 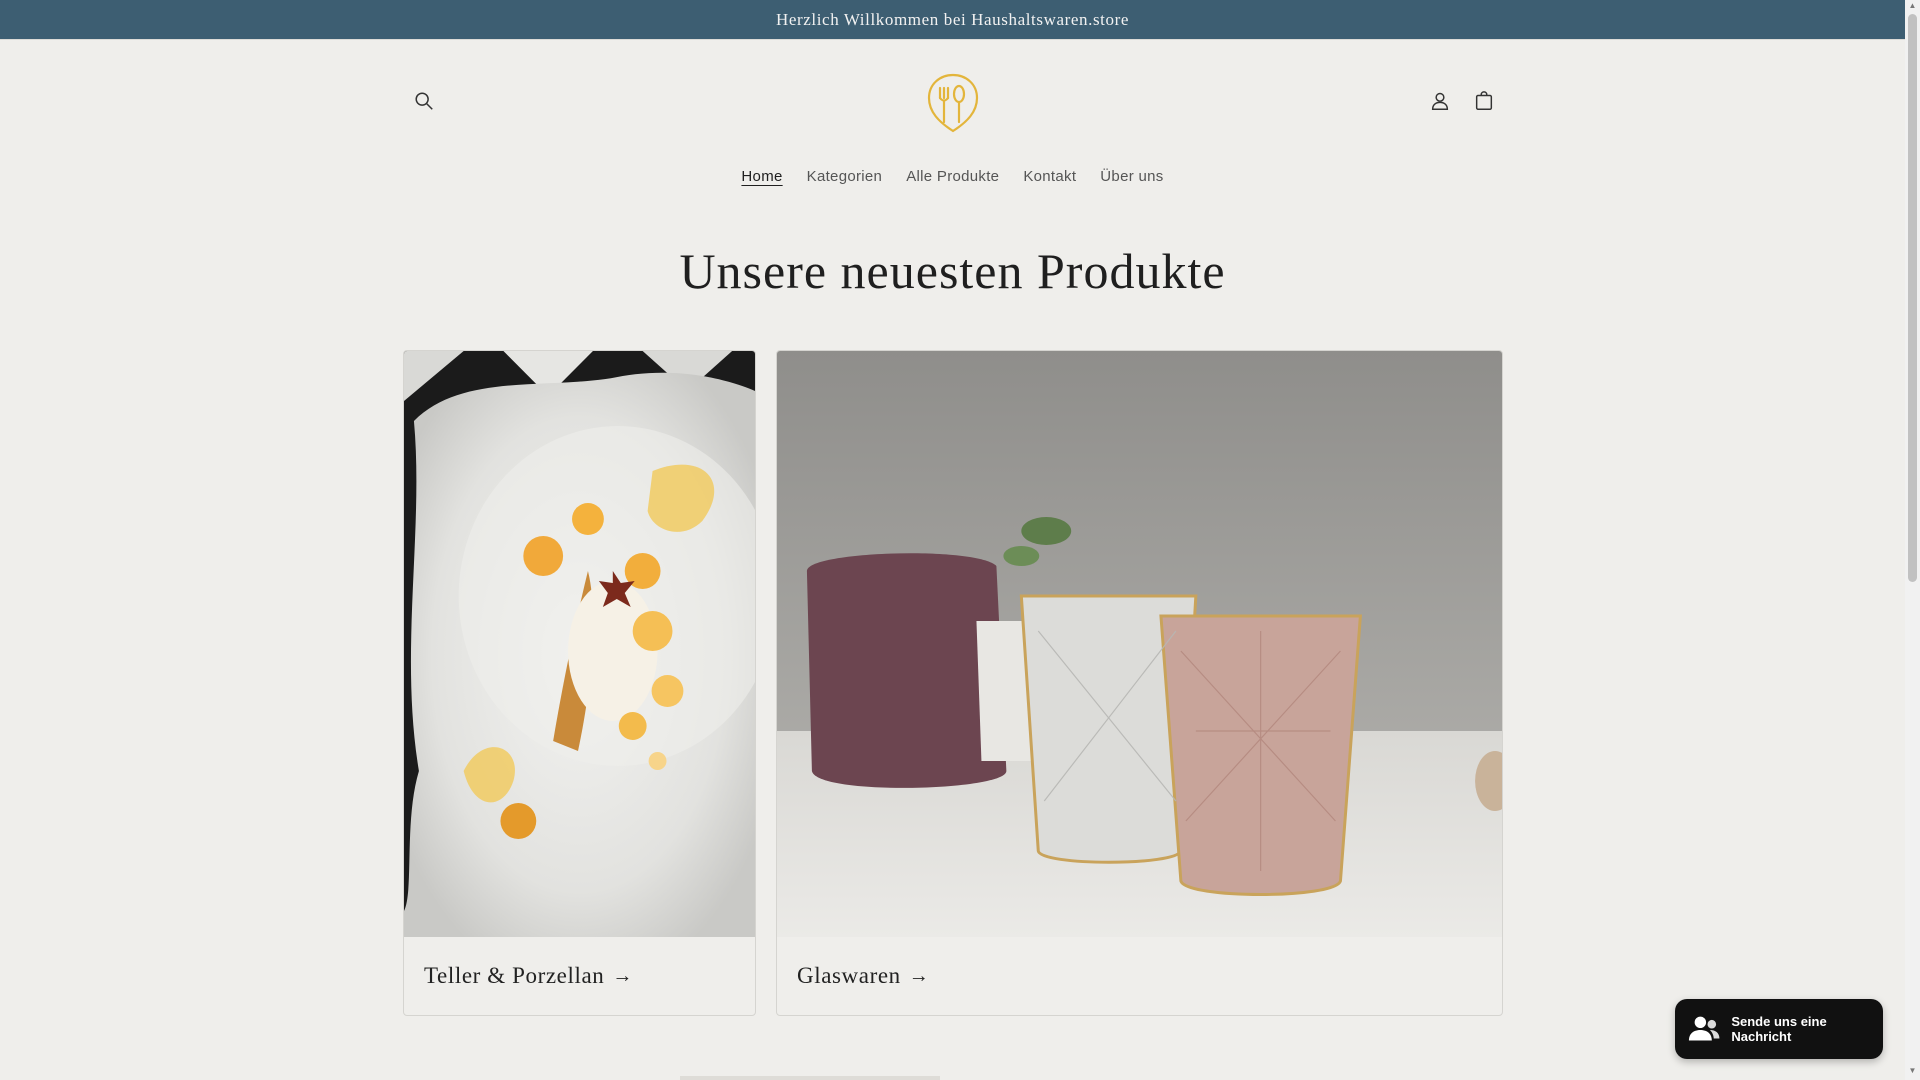 What do you see at coordinates (1131, 176) in the screenshot?
I see `nav-item-ueber-uns: Über uns` at bounding box center [1131, 176].